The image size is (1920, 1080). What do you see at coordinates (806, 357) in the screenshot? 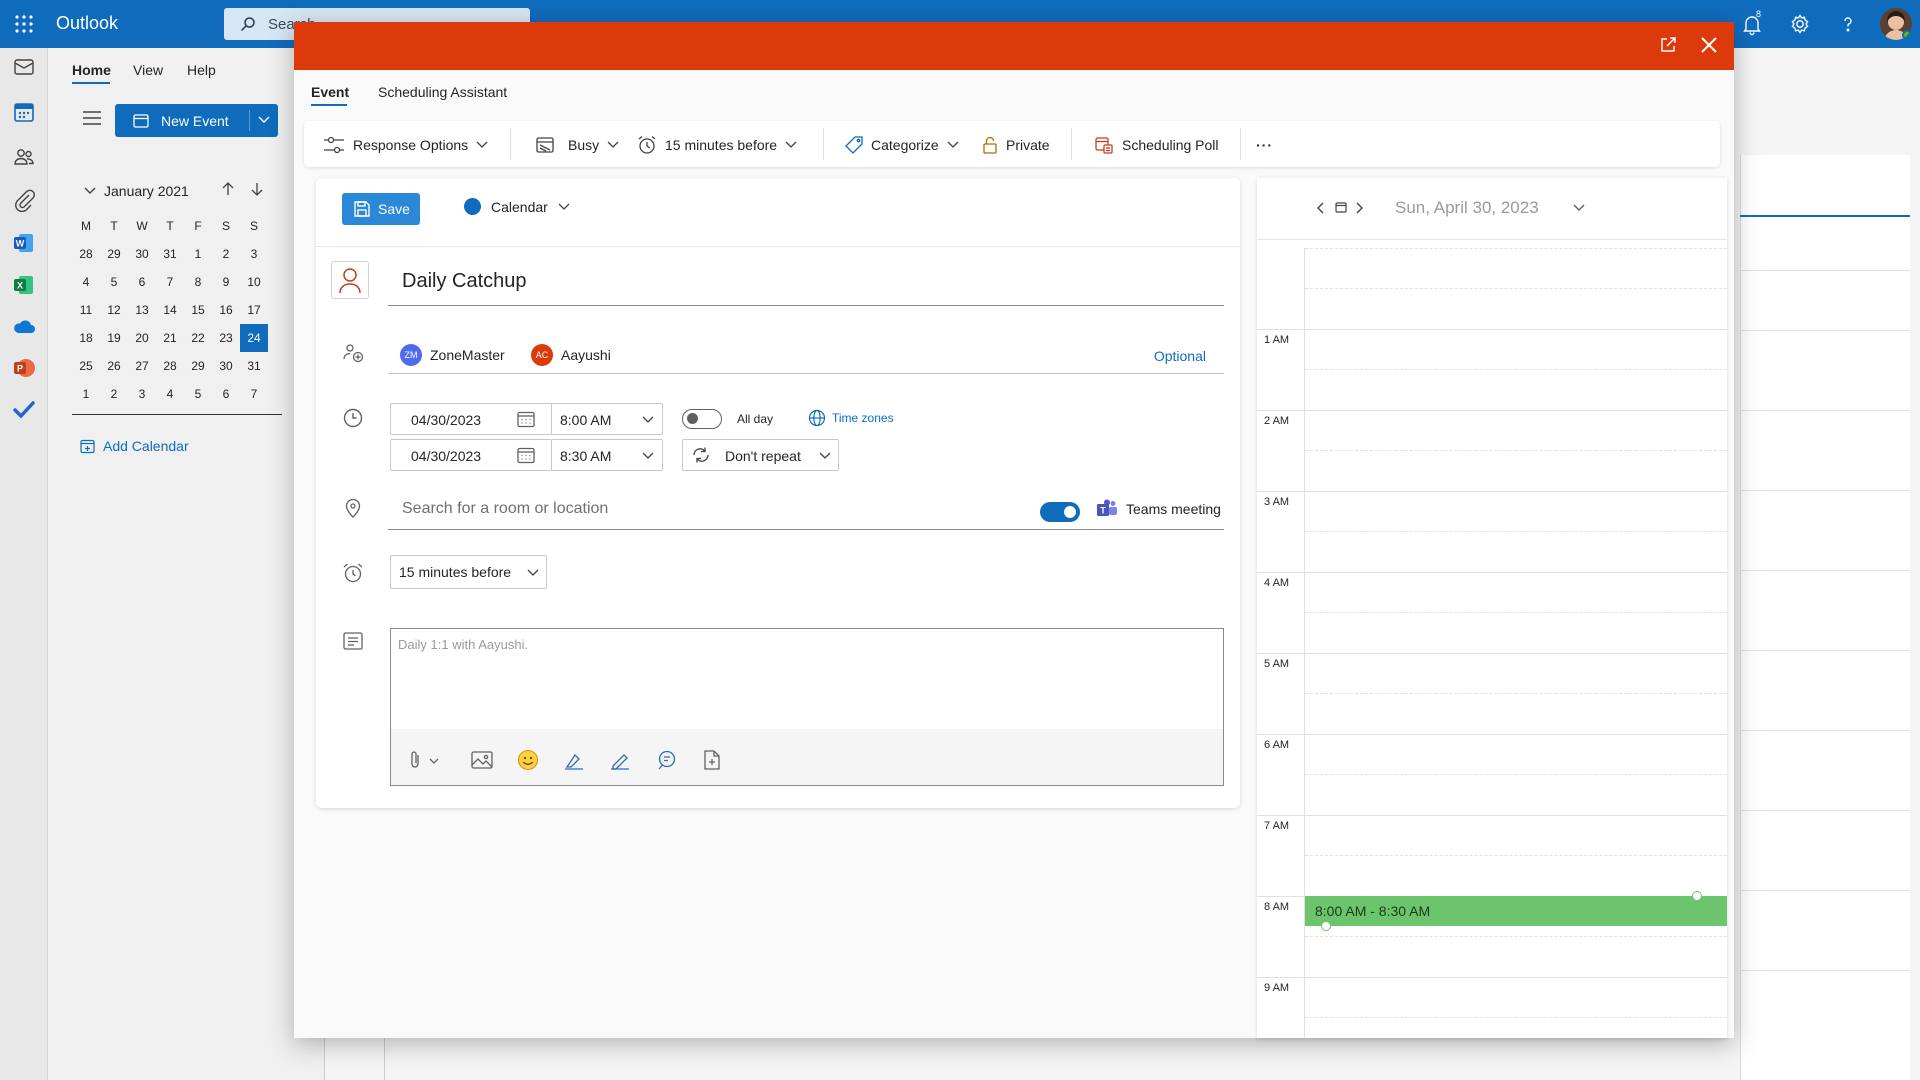
I see `attendees-field: ZM ZoneMaster AC Aayushi Optional` at bounding box center [806, 357].